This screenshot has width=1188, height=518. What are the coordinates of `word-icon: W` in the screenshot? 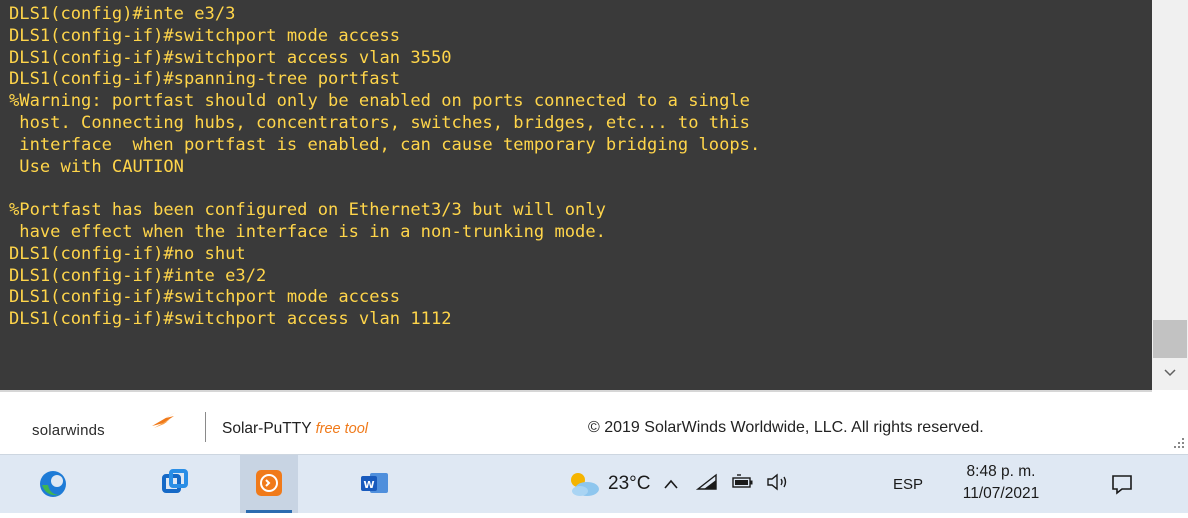 It's located at (374, 483).